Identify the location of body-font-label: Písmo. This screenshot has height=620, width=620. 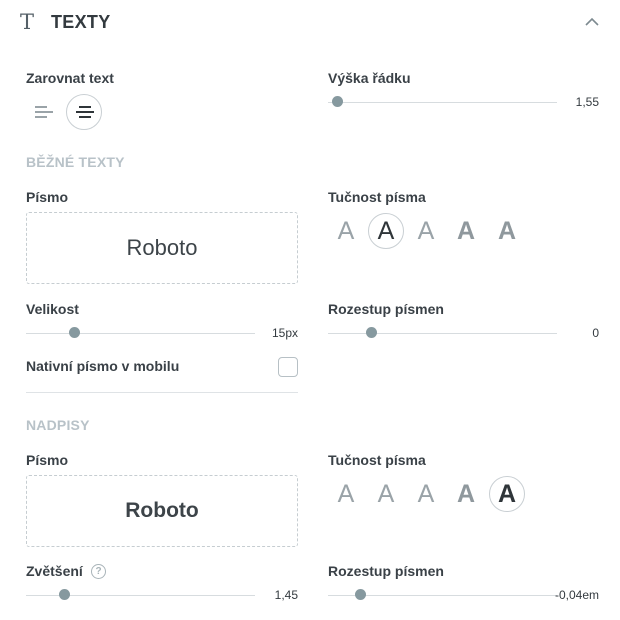
(47, 197).